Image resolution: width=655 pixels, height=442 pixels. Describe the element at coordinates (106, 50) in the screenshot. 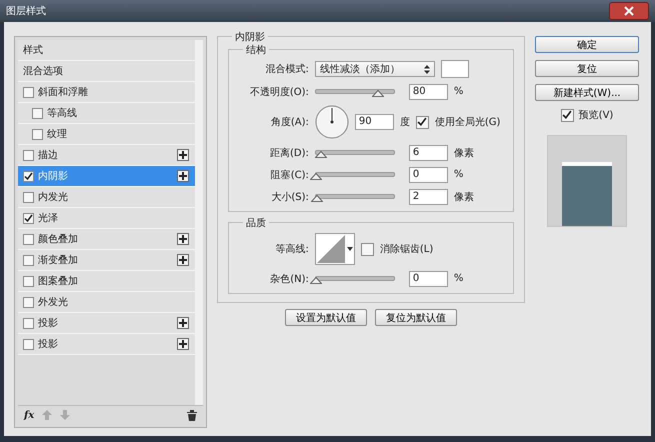

I see `style-item: 样式` at that location.